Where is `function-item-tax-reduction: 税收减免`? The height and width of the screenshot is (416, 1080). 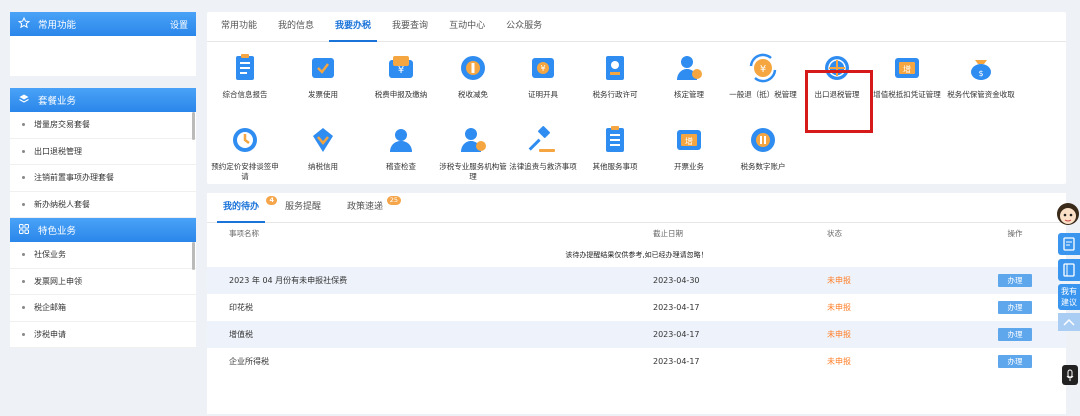 function-item-tax-reduction: 税收减免 is located at coordinates (473, 76).